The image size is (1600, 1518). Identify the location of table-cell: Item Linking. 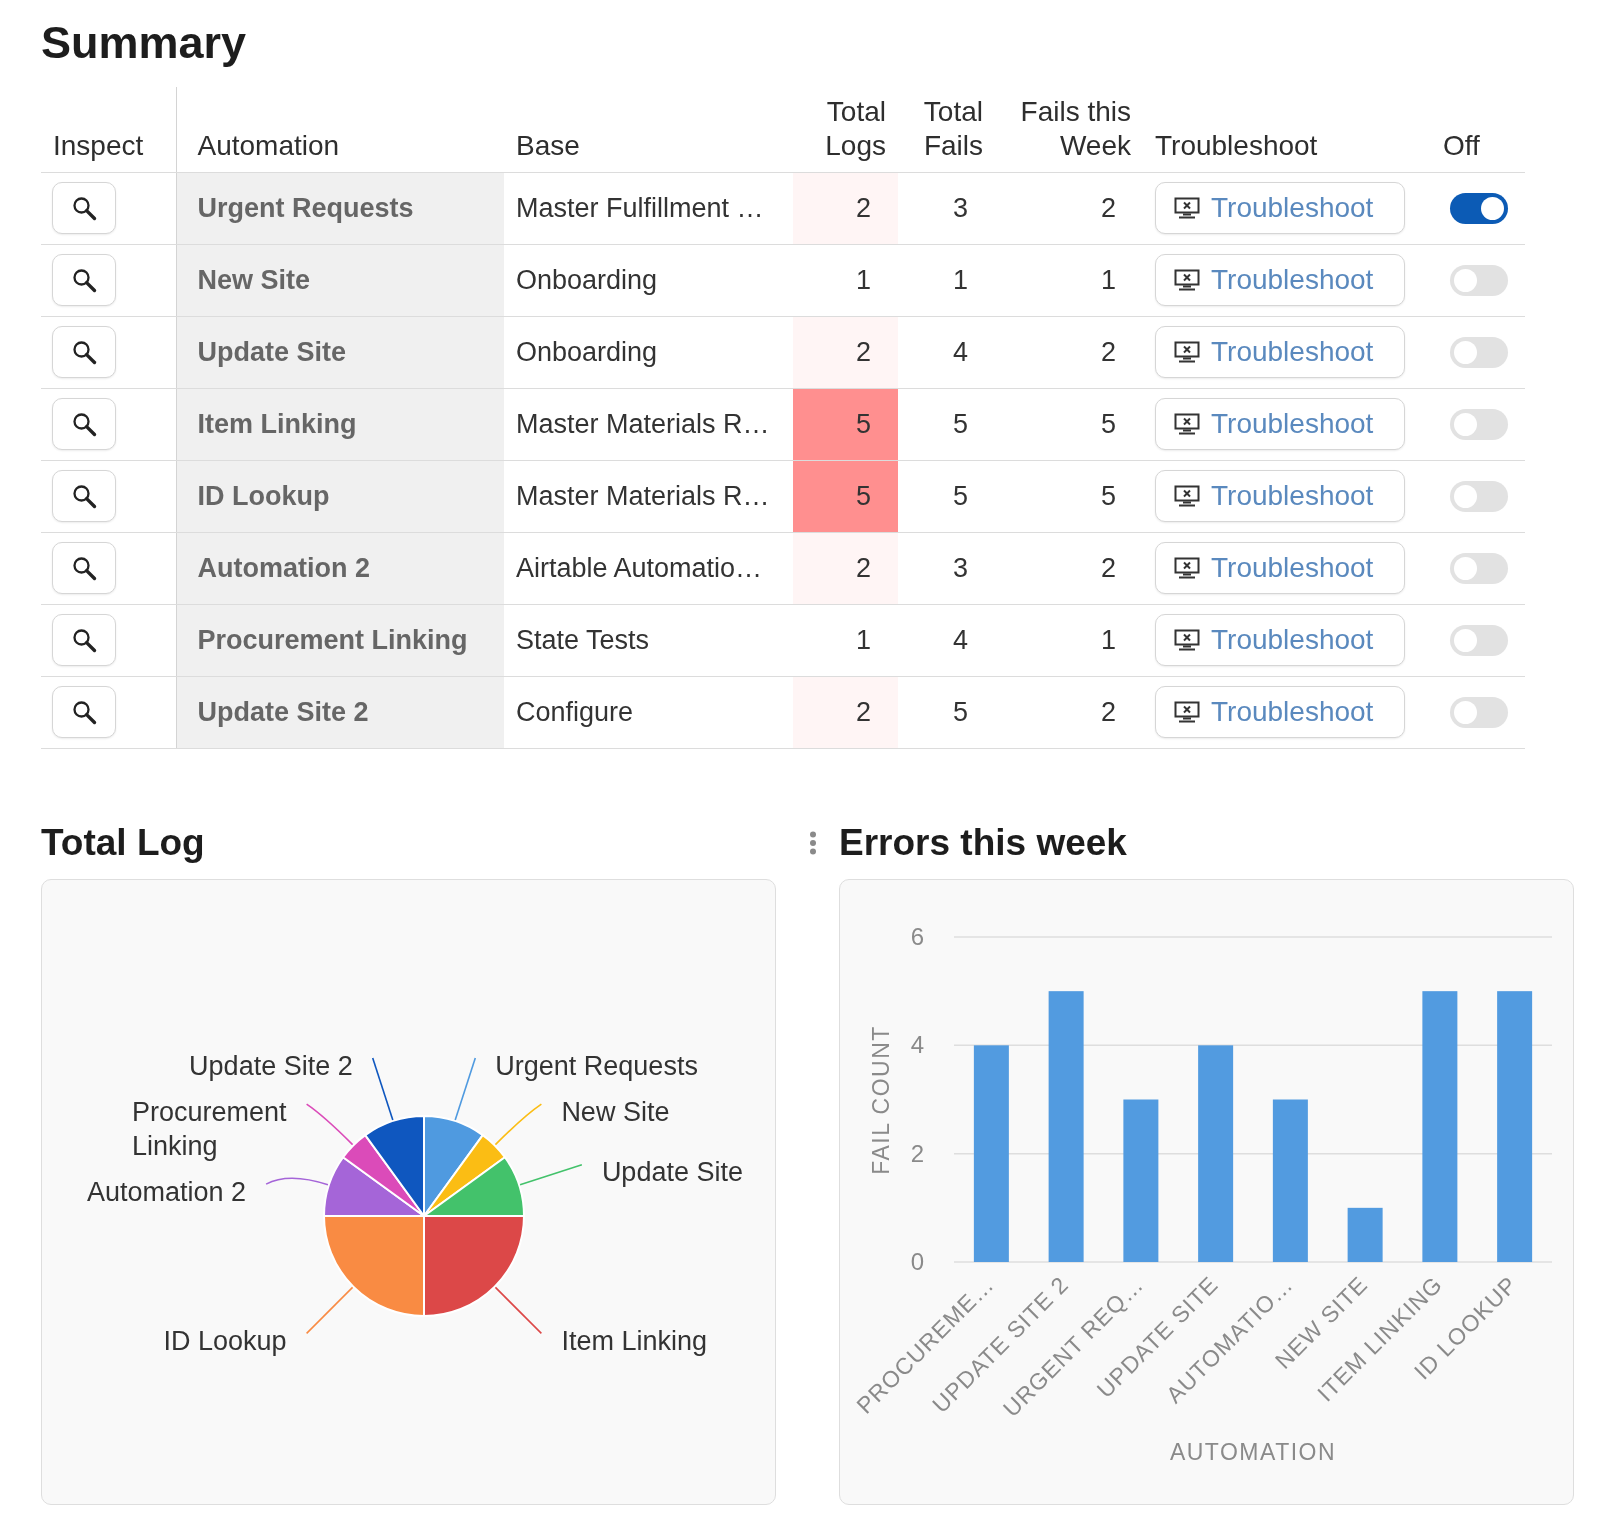
(340, 424).